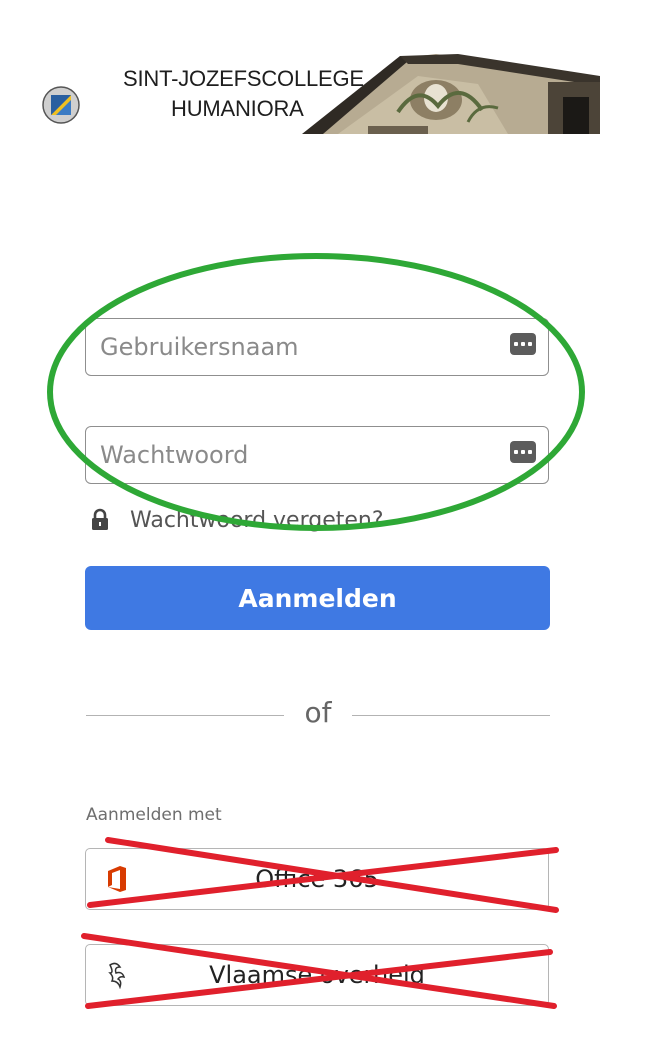 This screenshot has height=1064, width=657. What do you see at coordinates (243, 78) in the screenshot?
I see `school-name-line1: SINT-JOZEFSCOLLEGE` at bounding box center [243, 78].